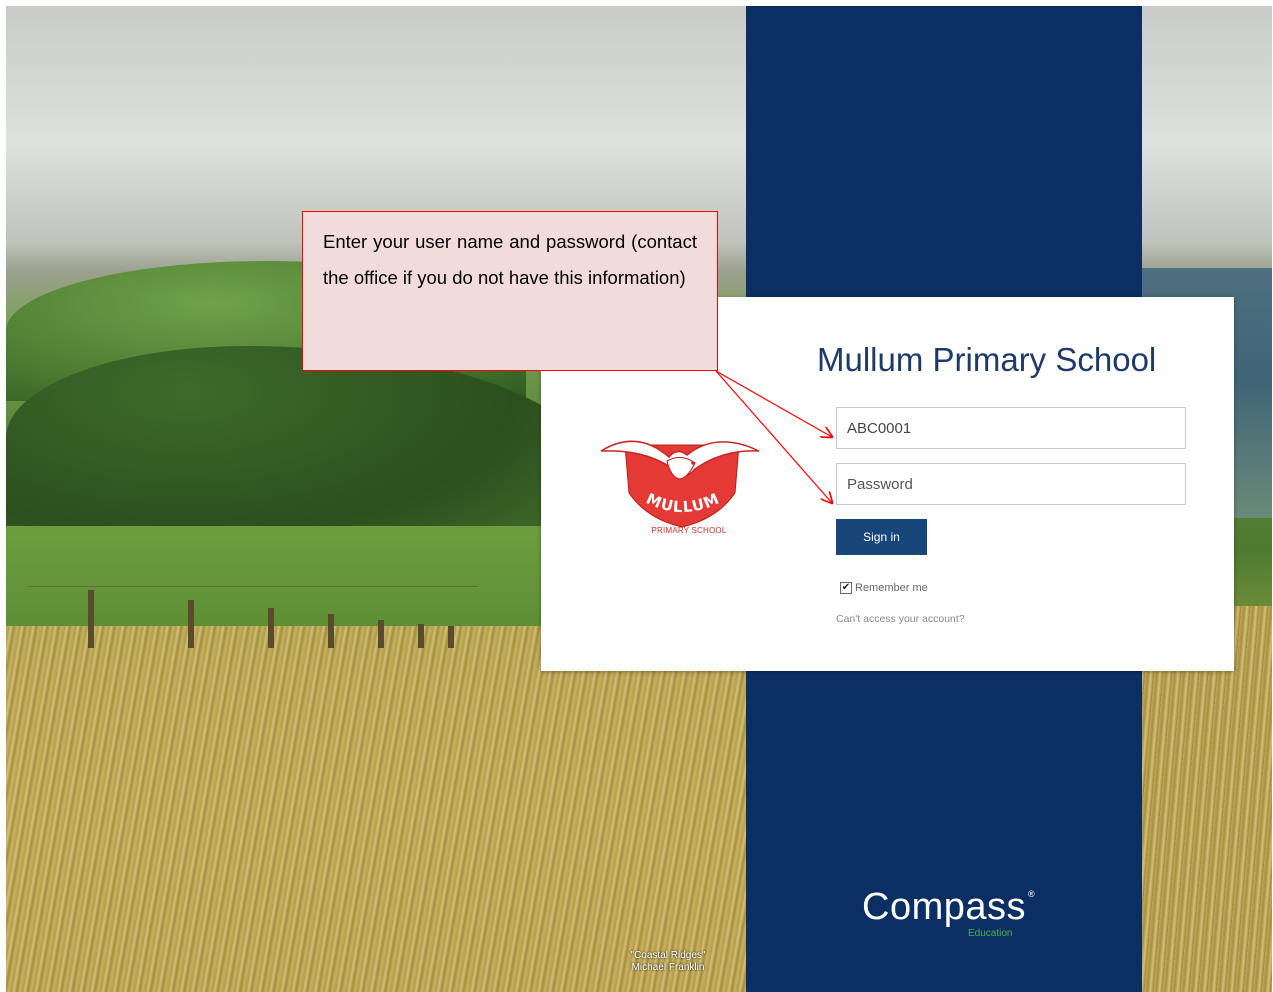 Image resolution: width=1273 pixels, height=992 pixels. What do you see at coordinates (944, 907) in the screenshot?
I see `compass-logo: Compass` at bounding box center [944, 907].